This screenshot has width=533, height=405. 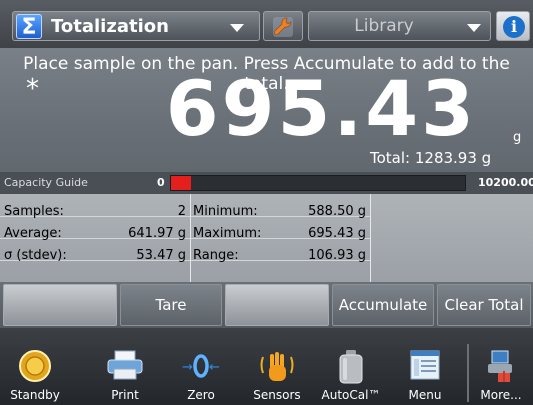 What do you see at coordinates (484, 305) in the screenshot?
I see `clear-total-button: Clear Total` at bounding box center [484, 305].